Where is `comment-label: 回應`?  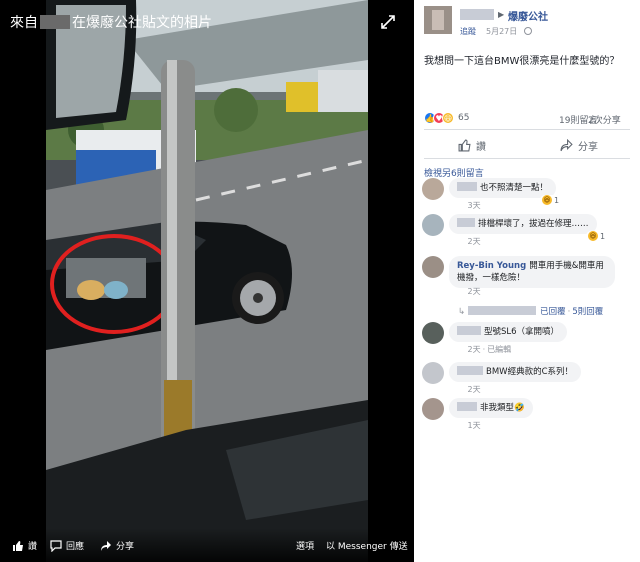 comment-label: 回應 is located at coordinates (75, 547).